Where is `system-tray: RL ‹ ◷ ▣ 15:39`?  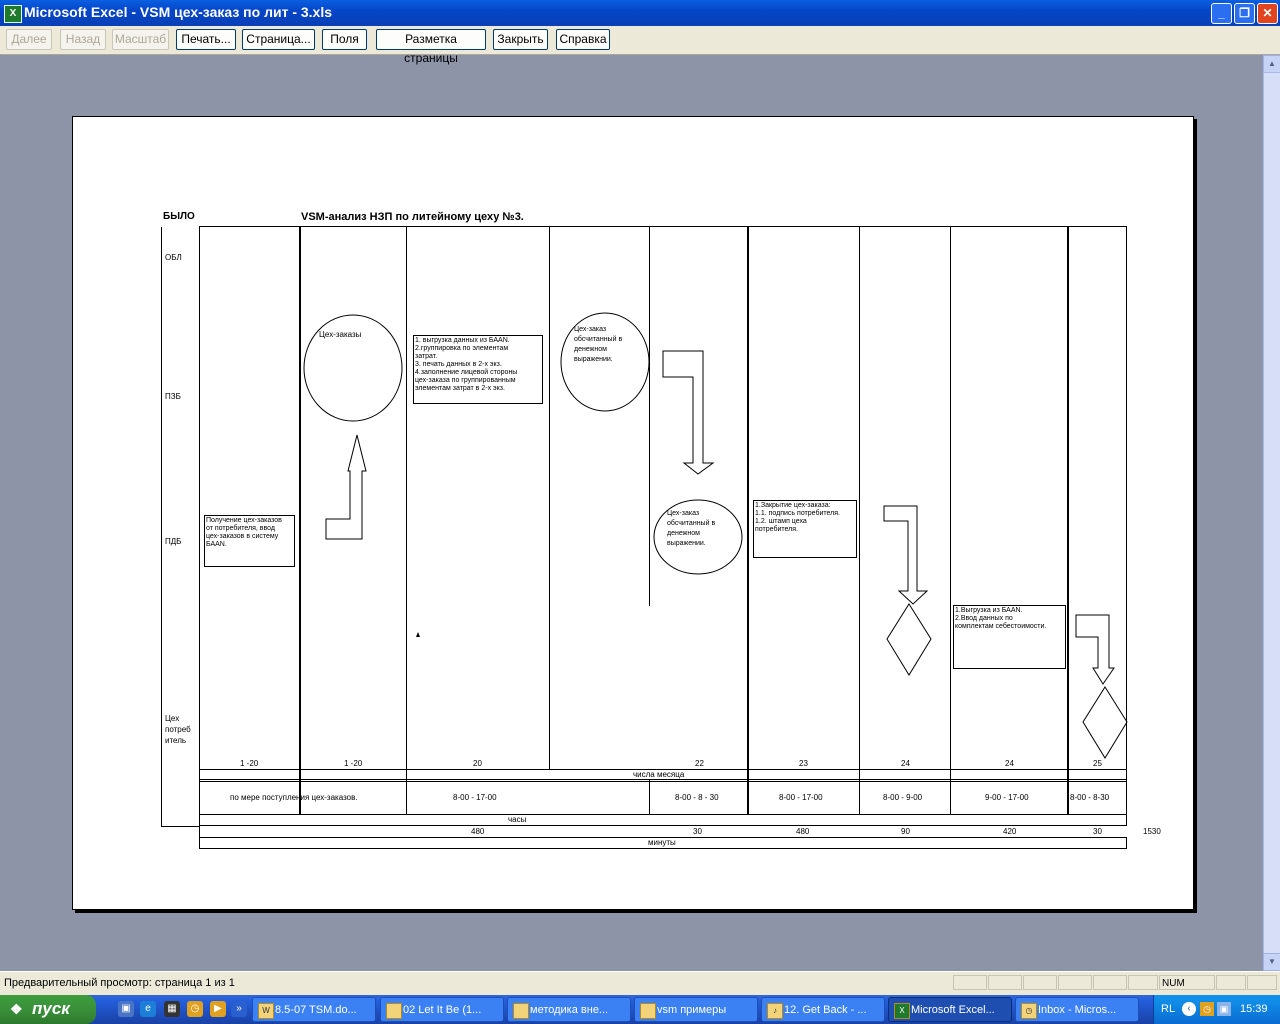 system-tray: RL ‹ ◷ ▣ 15:39 is located at coordinates (1216, 1009).